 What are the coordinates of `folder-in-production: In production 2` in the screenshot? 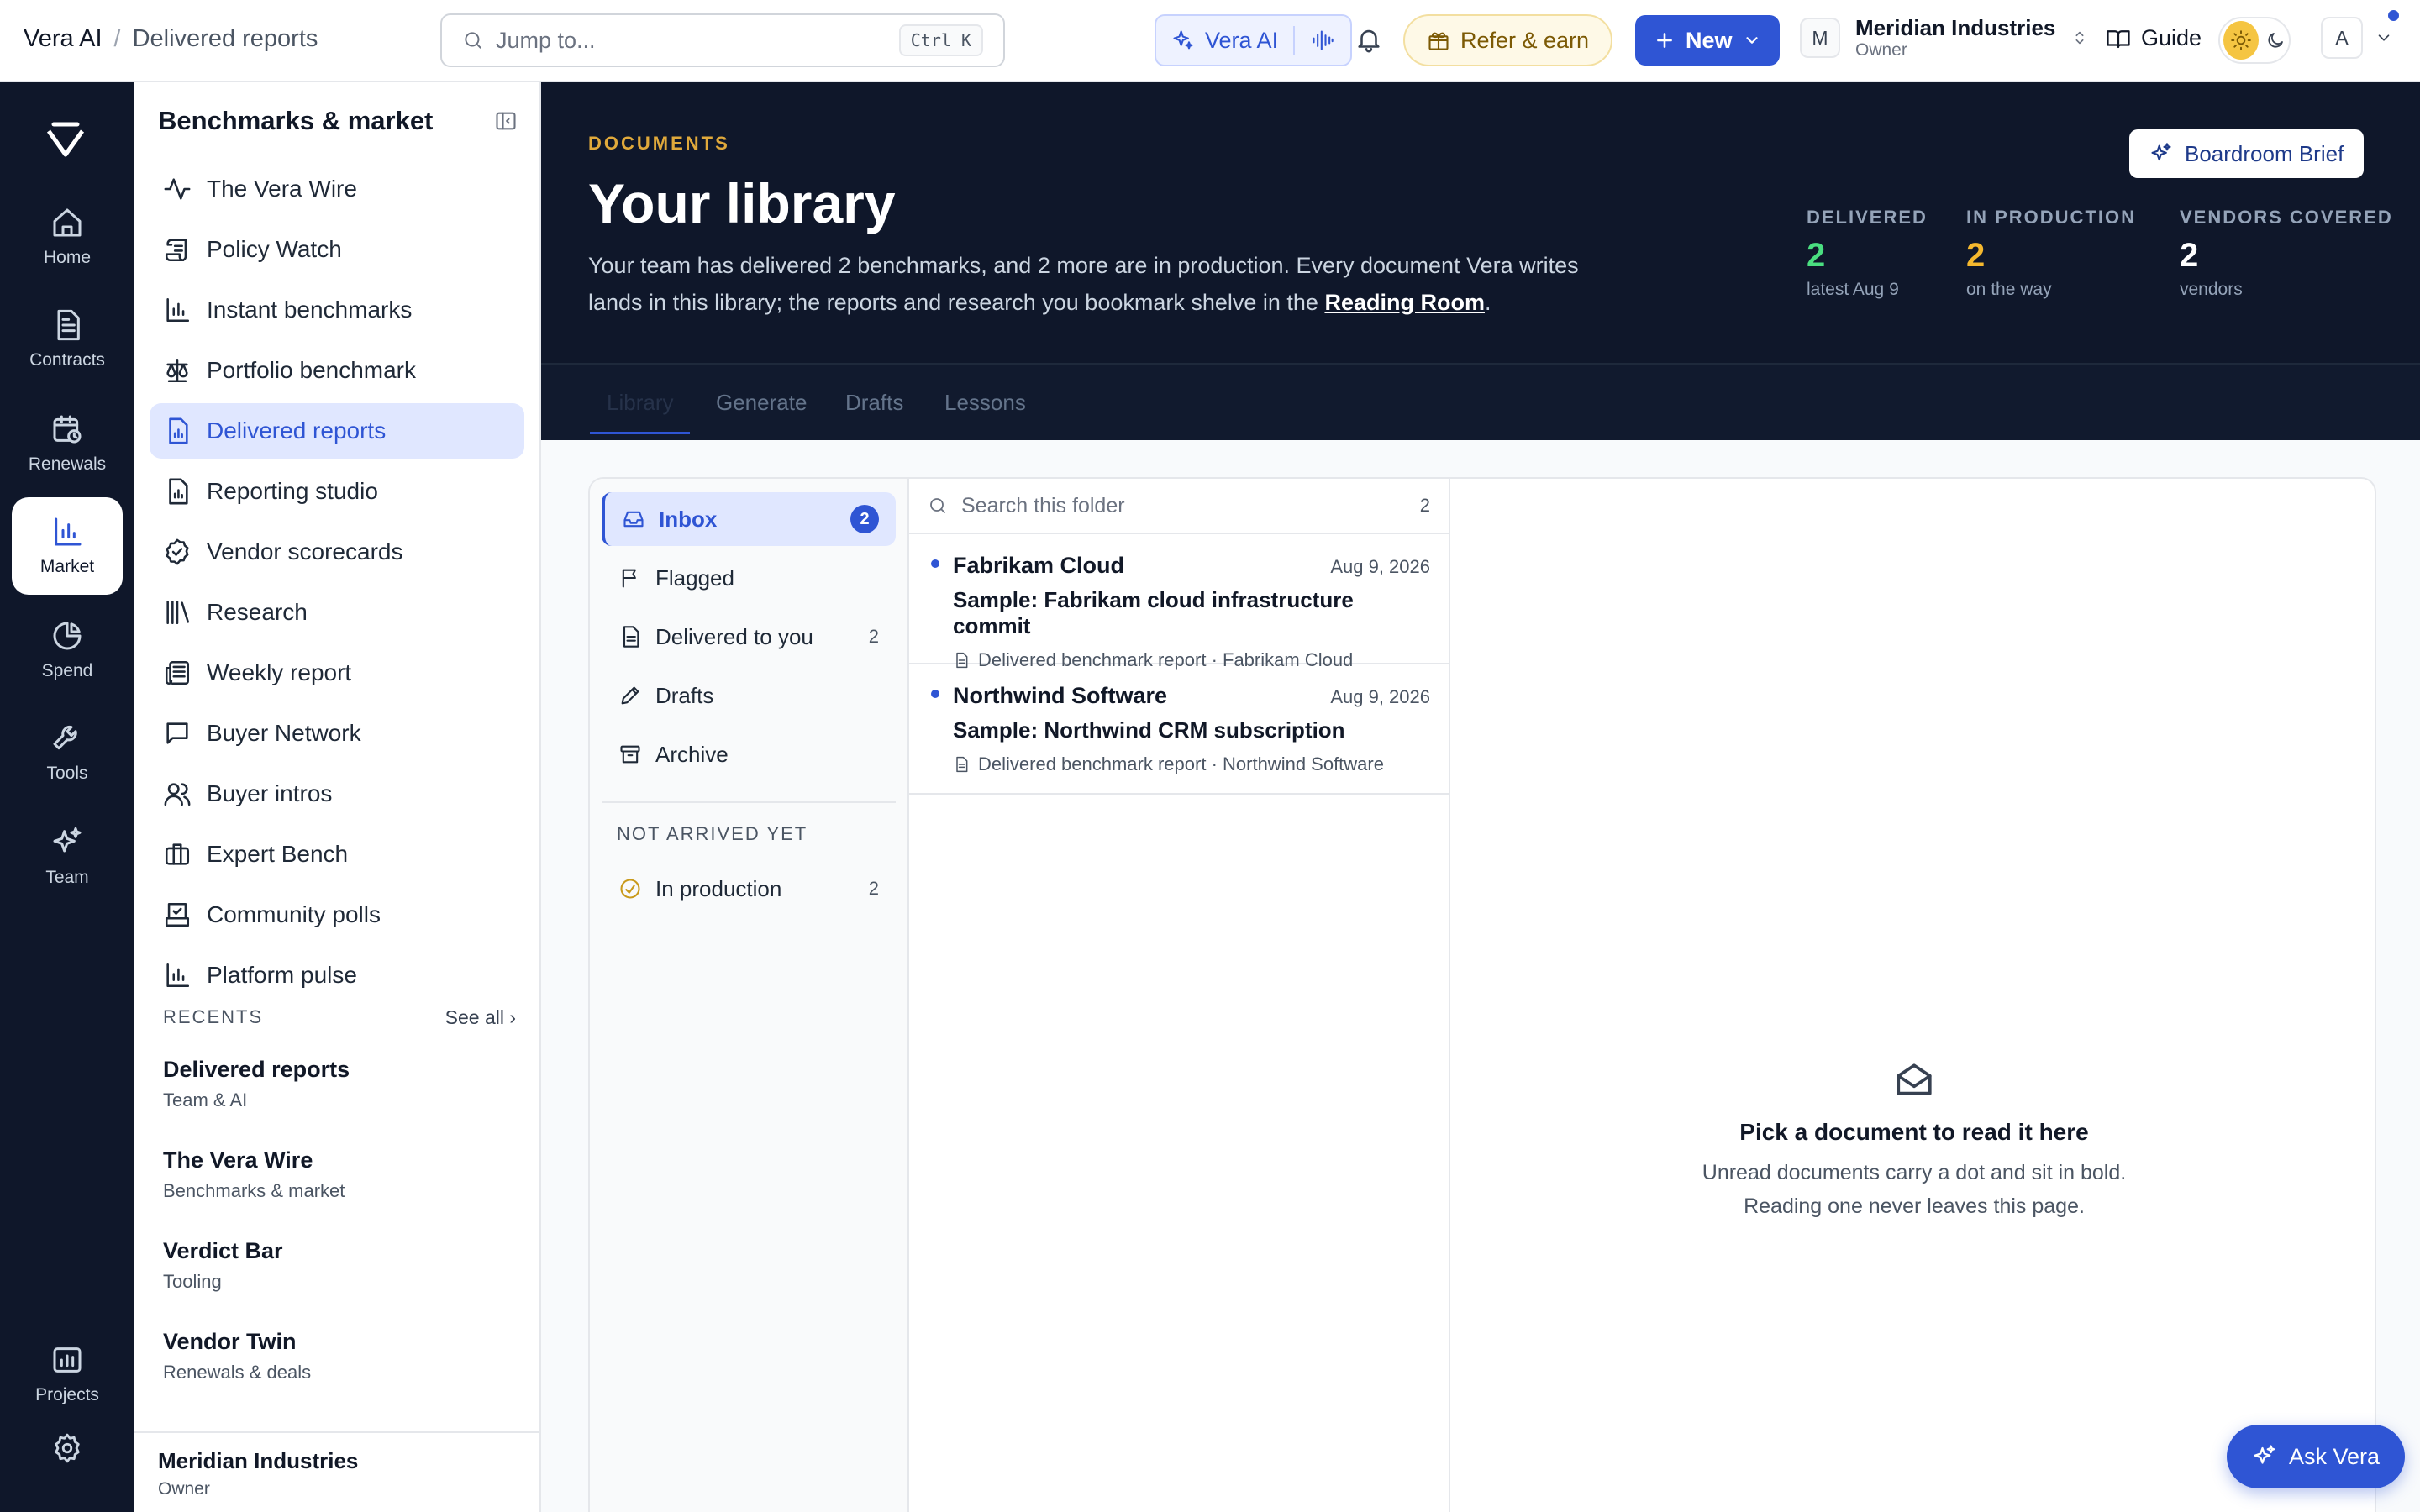 It's located at (749, 889).